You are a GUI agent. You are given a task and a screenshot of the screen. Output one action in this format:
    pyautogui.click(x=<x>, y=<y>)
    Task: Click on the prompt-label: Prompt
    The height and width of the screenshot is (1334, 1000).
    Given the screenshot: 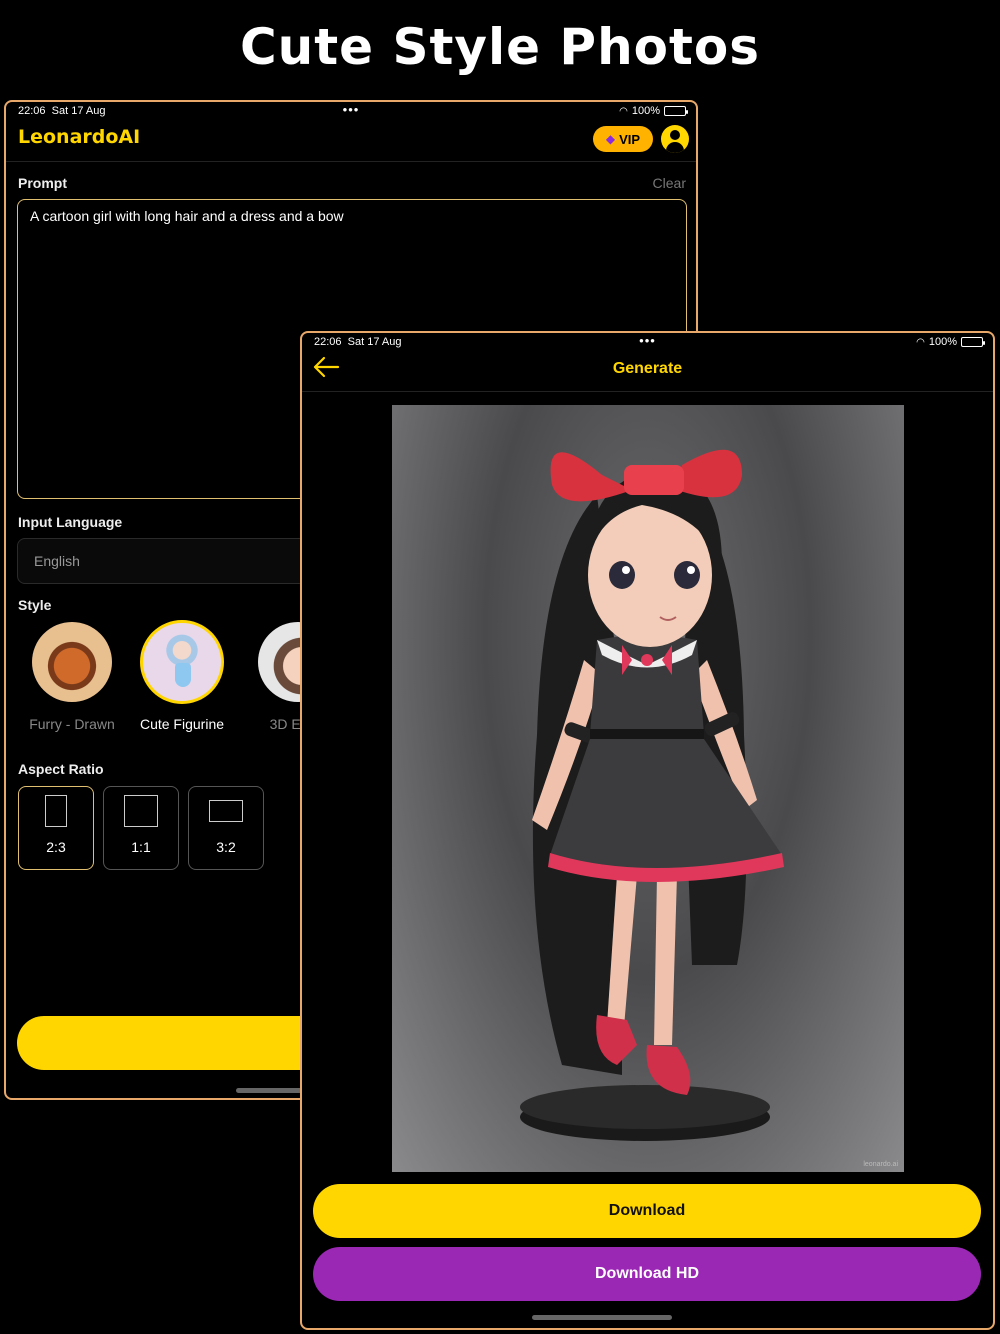 What is the action you would take?
    pyautogui.click(x=42, y=183)
    